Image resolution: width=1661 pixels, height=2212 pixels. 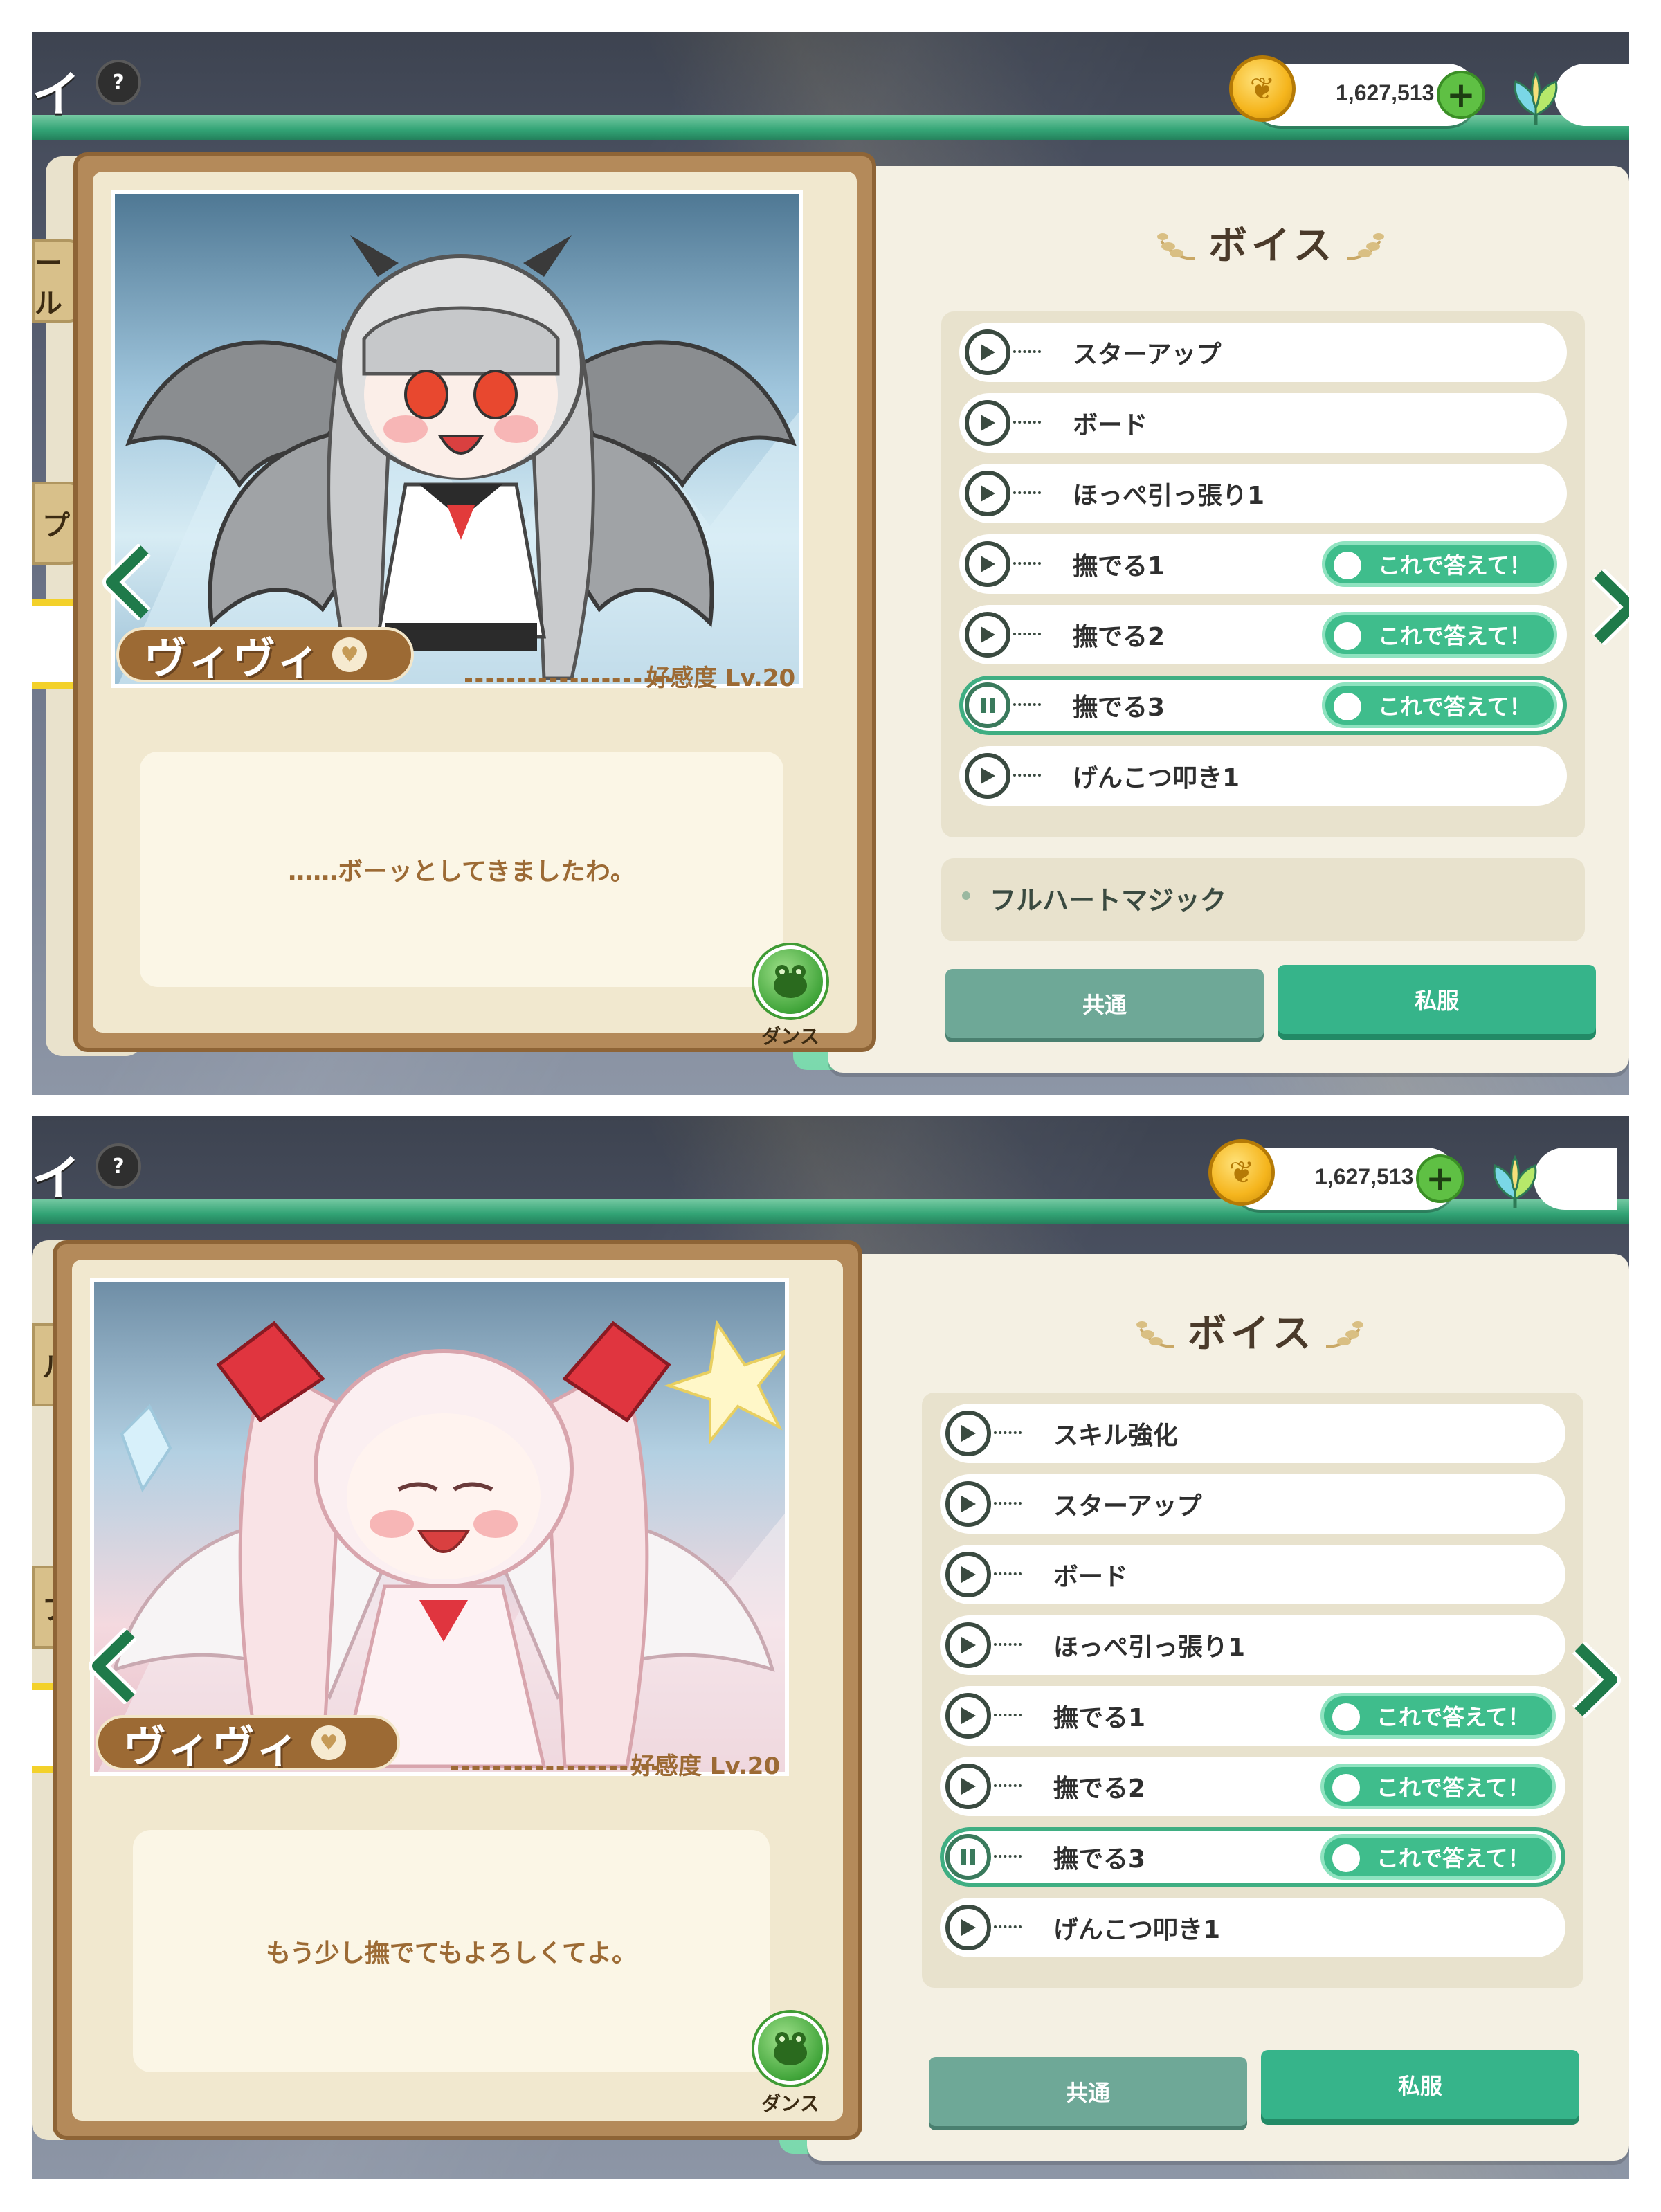 What do you see at coordinates (706, 1766) in the screenshot?
I see `affinity-level: 好感度 Lv.20` at bounding box center [706, 1766].